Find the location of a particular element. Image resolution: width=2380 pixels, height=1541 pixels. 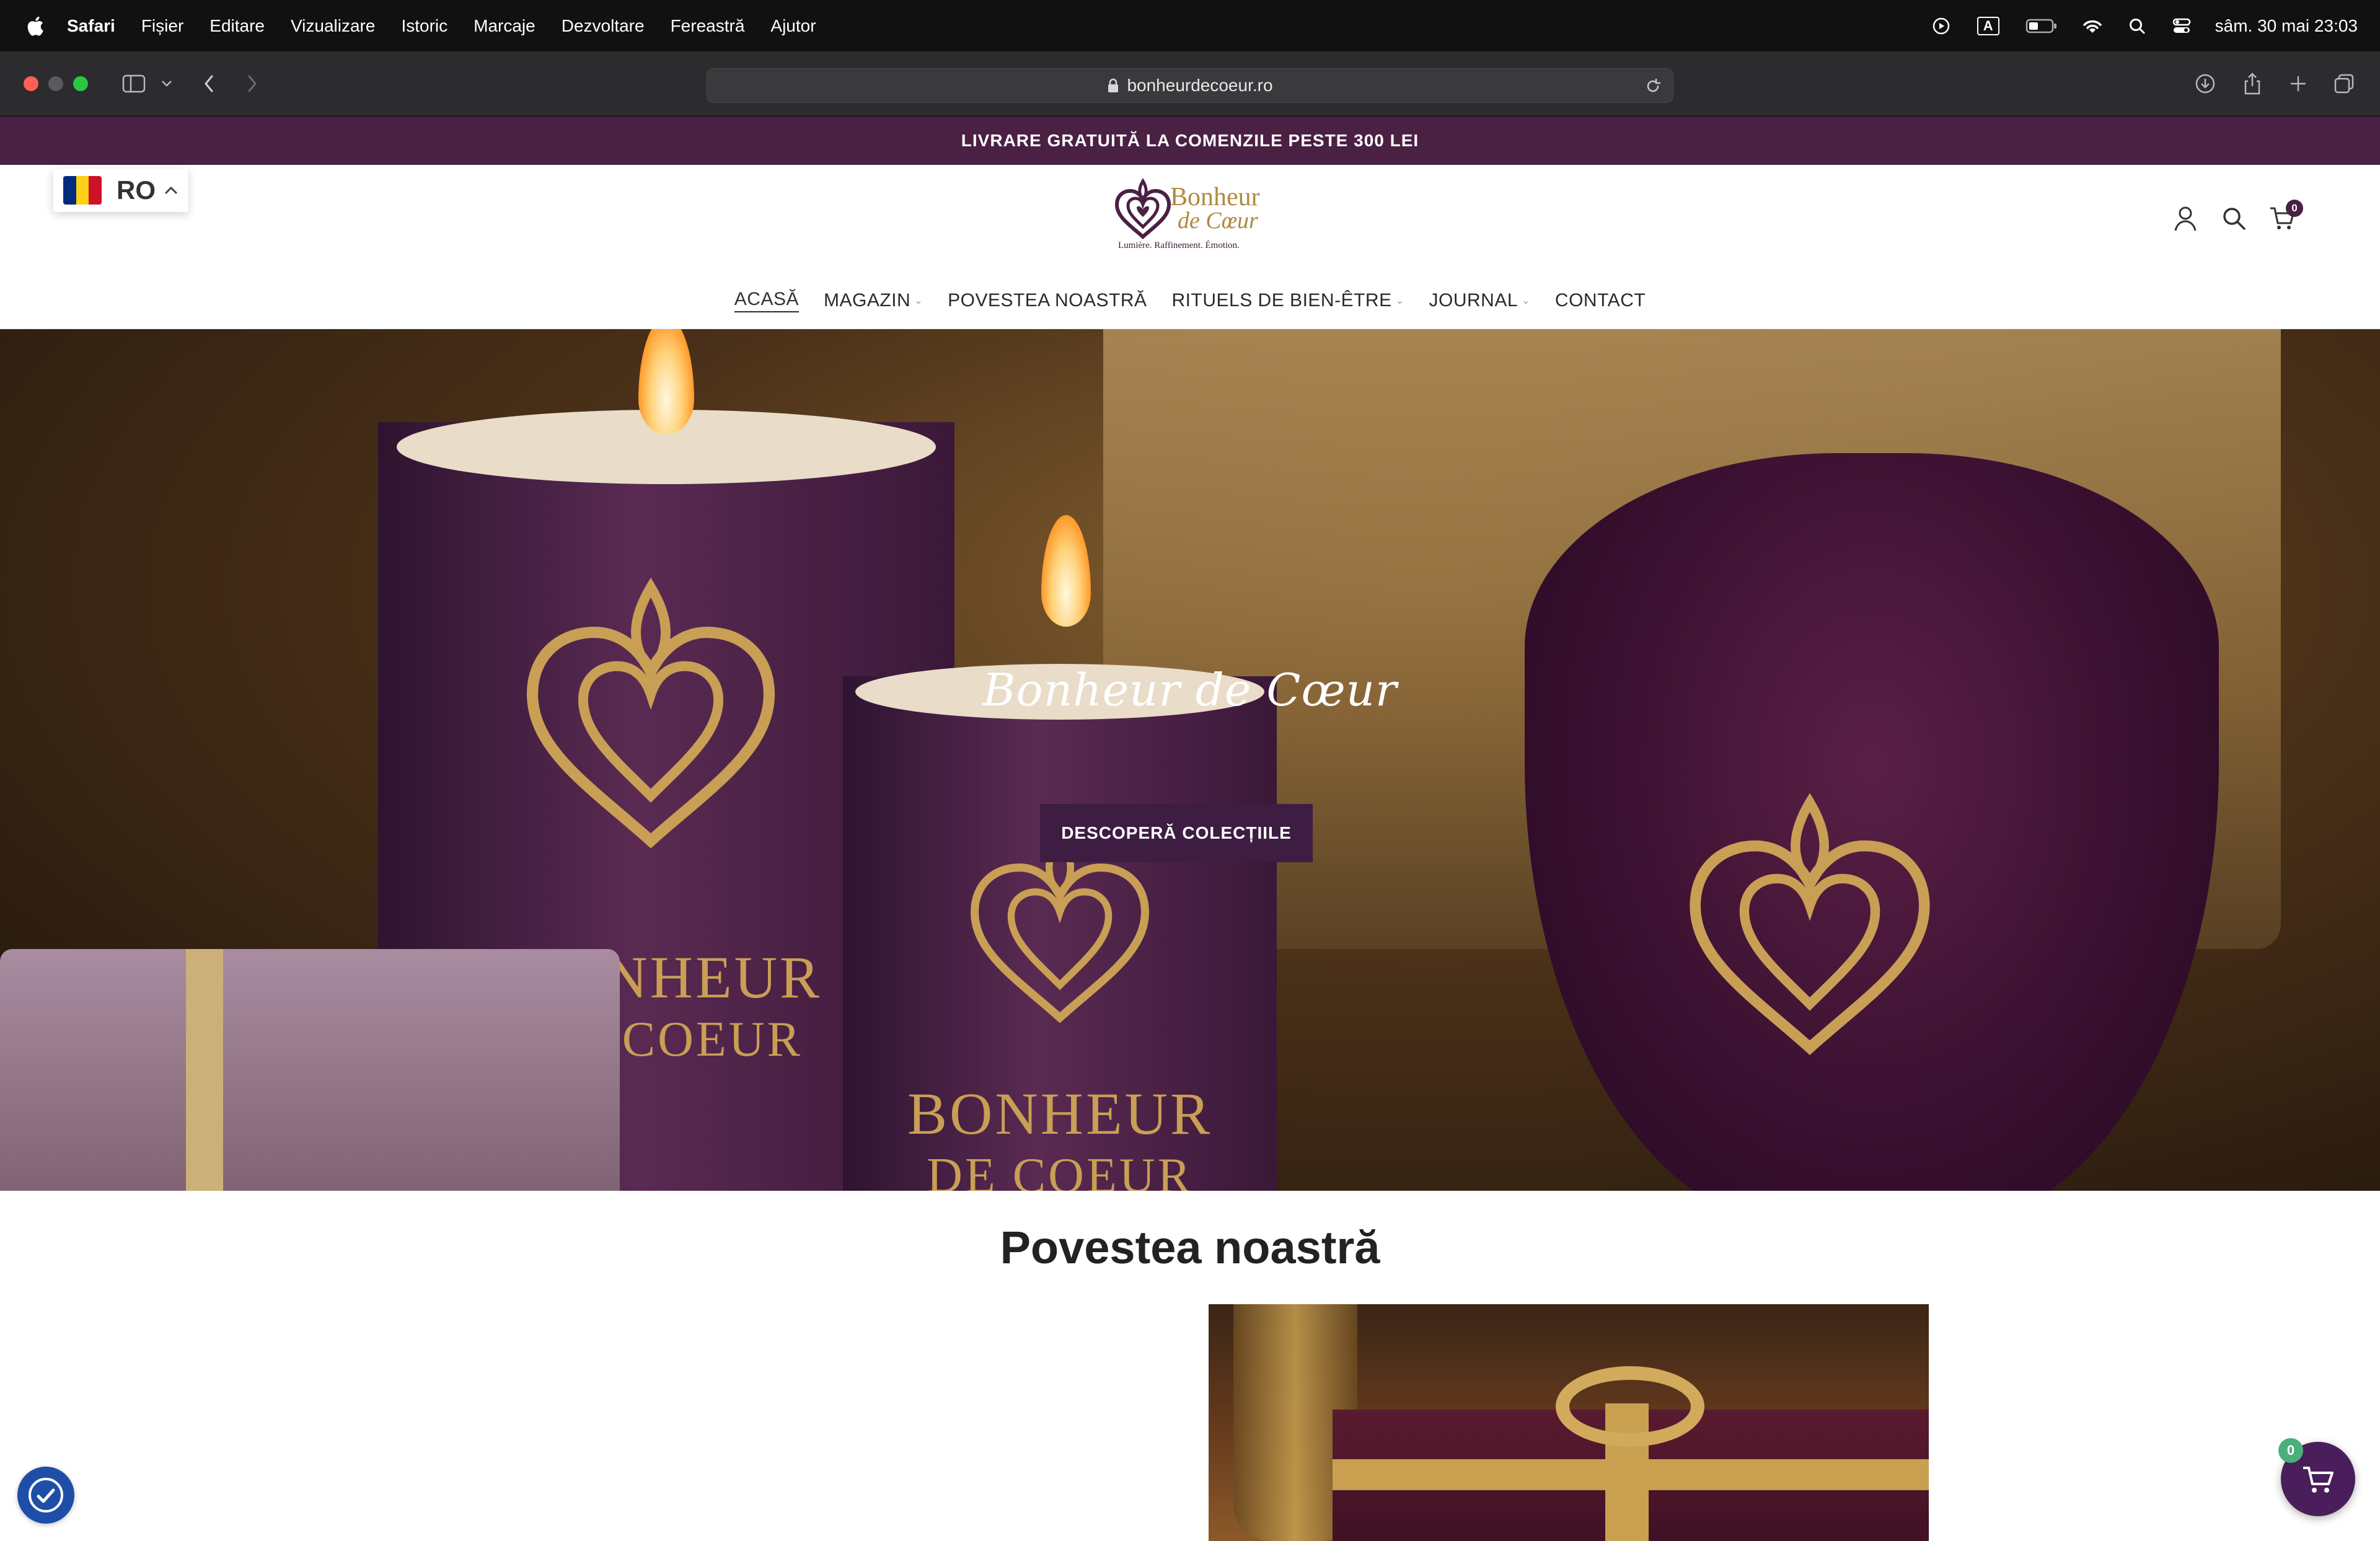

search-icon is located at coordinates (2234, 218).